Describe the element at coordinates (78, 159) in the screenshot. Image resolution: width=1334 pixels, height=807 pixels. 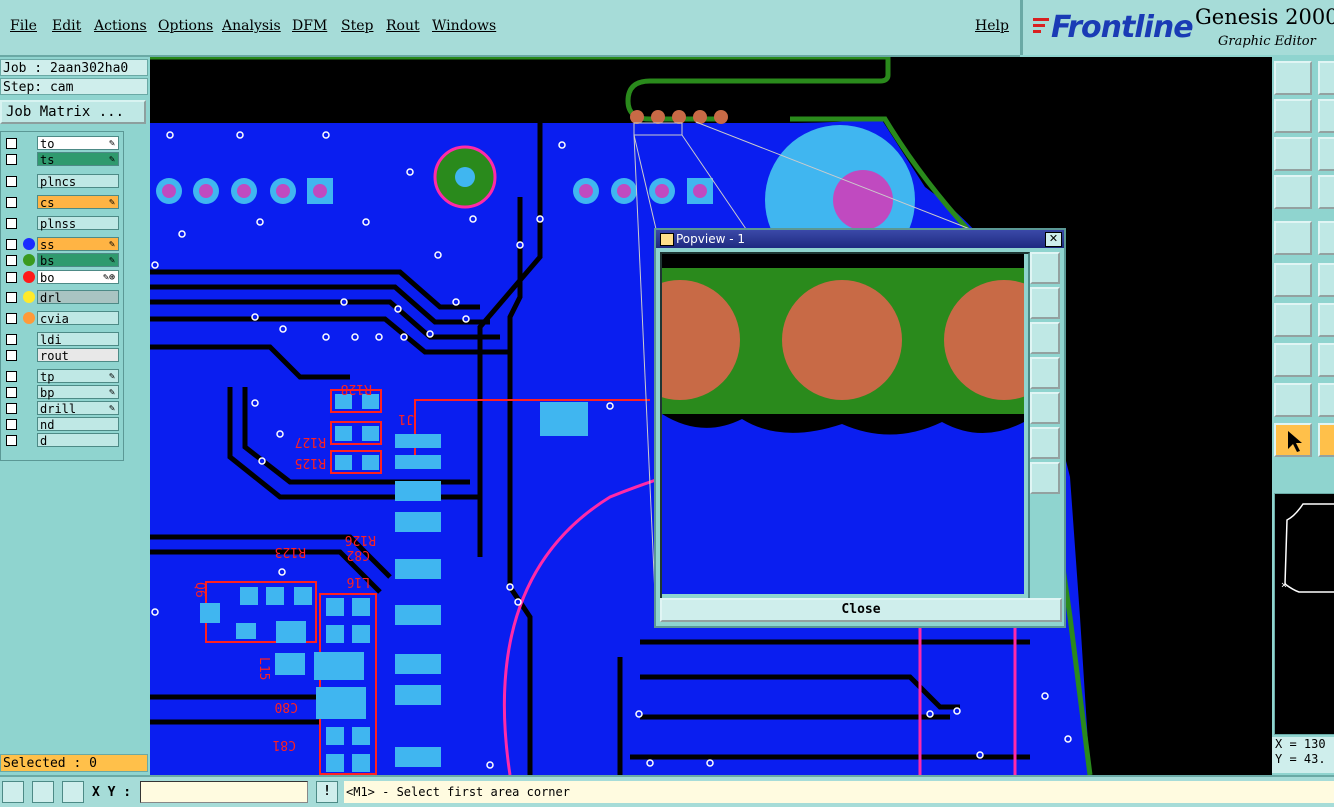
I see `layer-name: ts ✎` at that location.